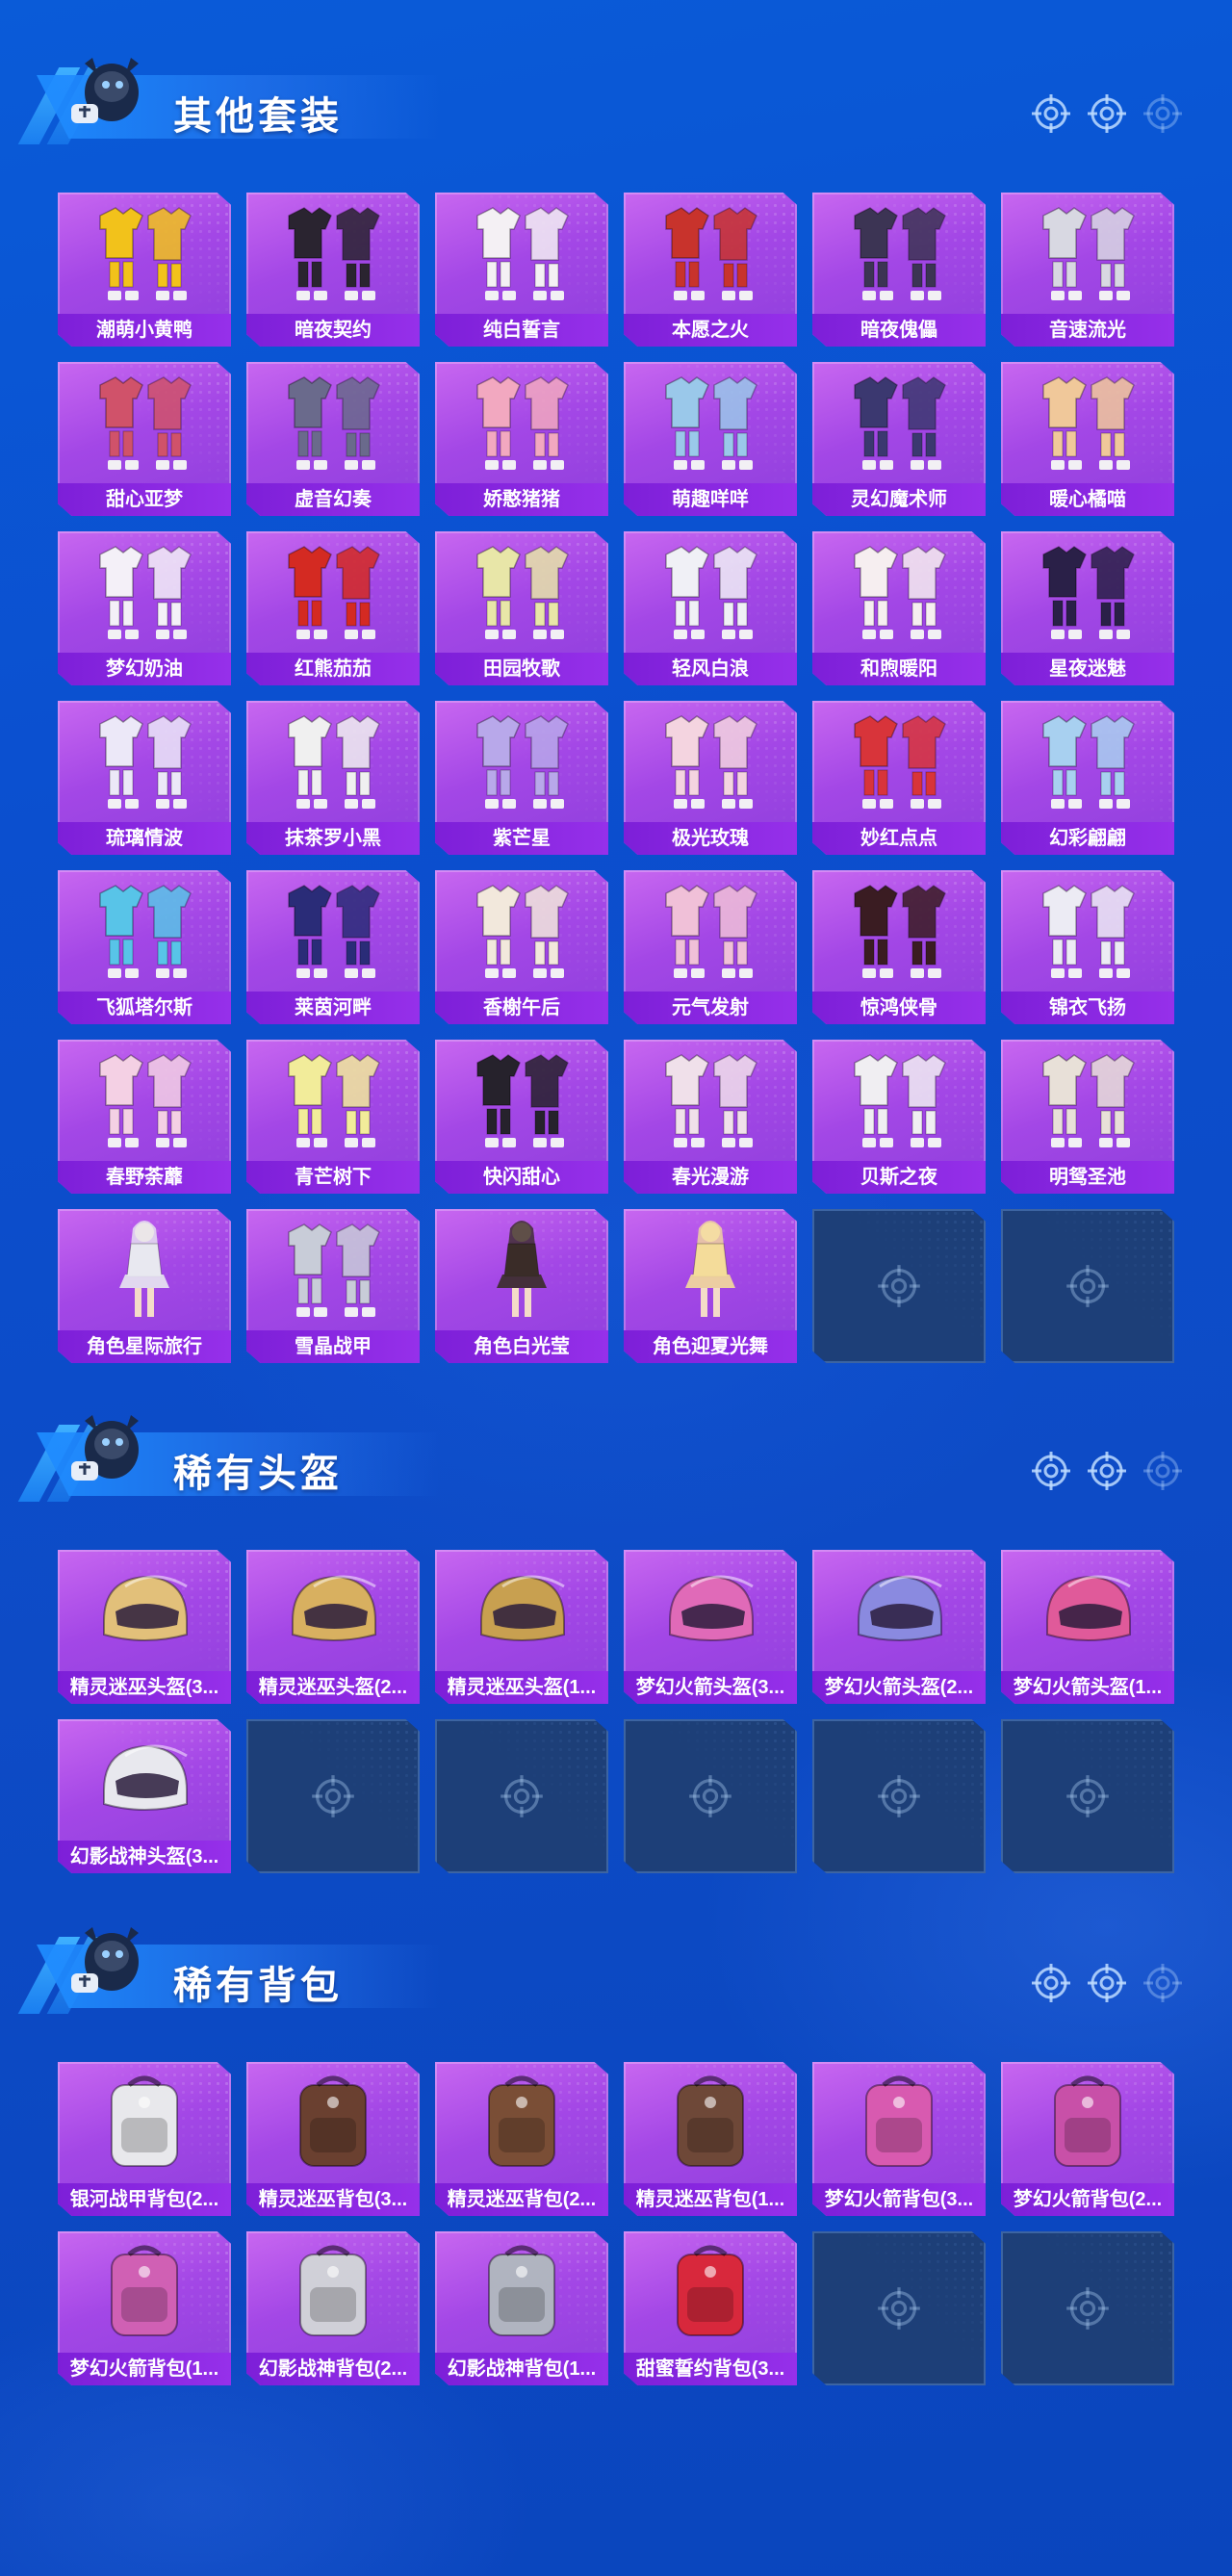 The image size is (1232, 2576). Describe the element at coordinates (1087, 608) in the screenshot. I see `item-card: 星夜迷魅` at that location.